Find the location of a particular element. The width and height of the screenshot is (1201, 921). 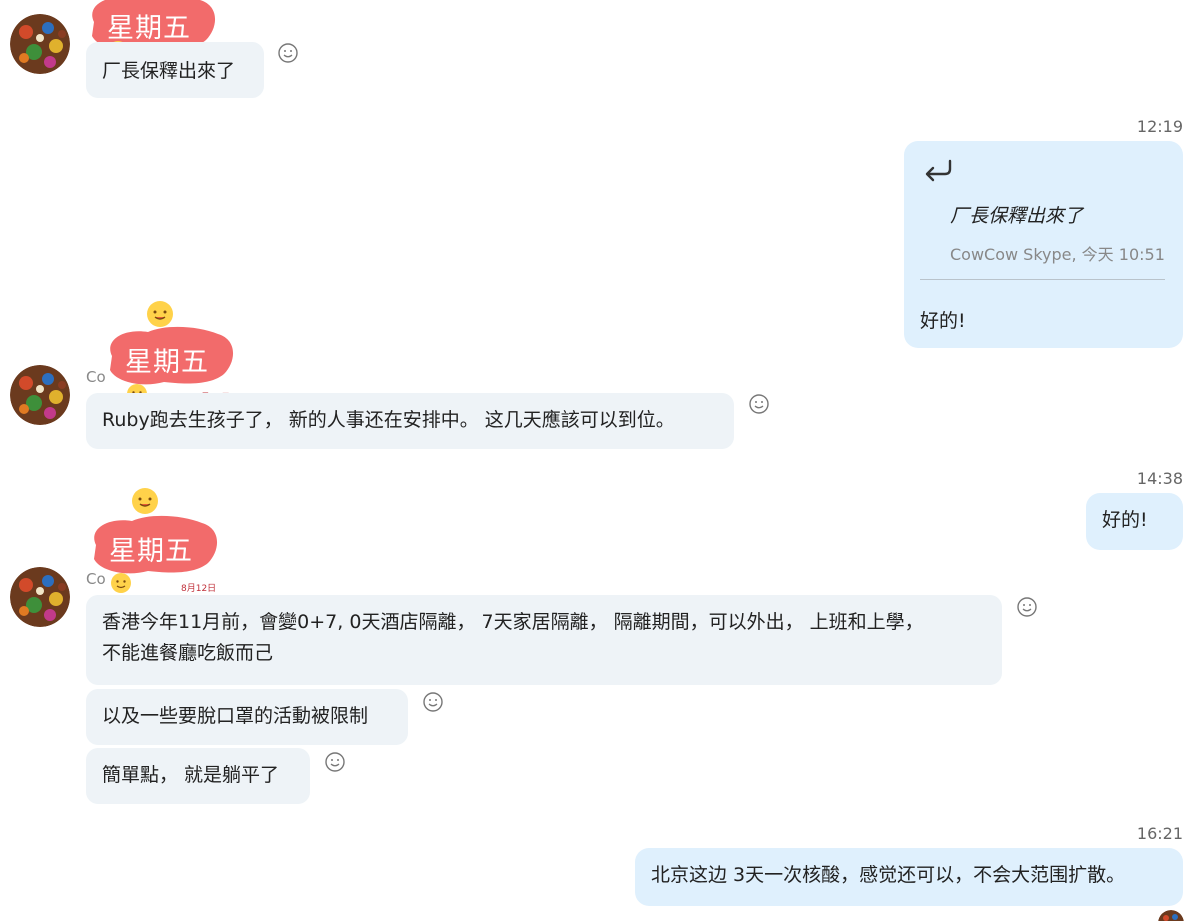

quote-divider is located at coordinates (1042, 279).